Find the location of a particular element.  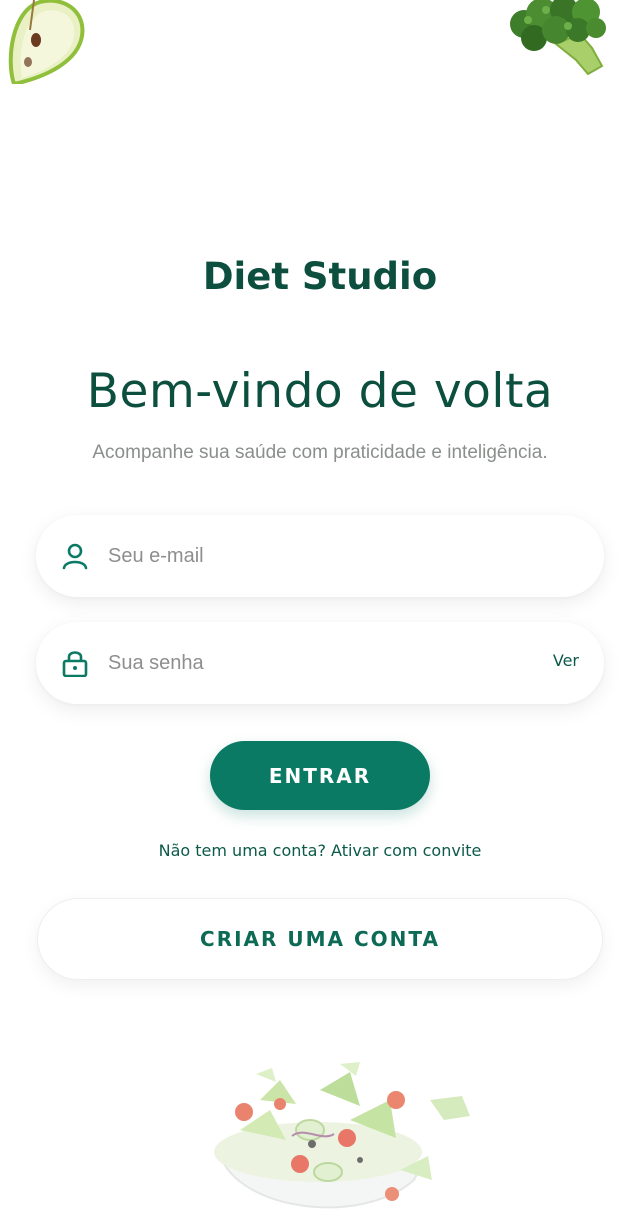

create-account-button: CRIAR UMA CONTA is located at coordinates (320, 939).